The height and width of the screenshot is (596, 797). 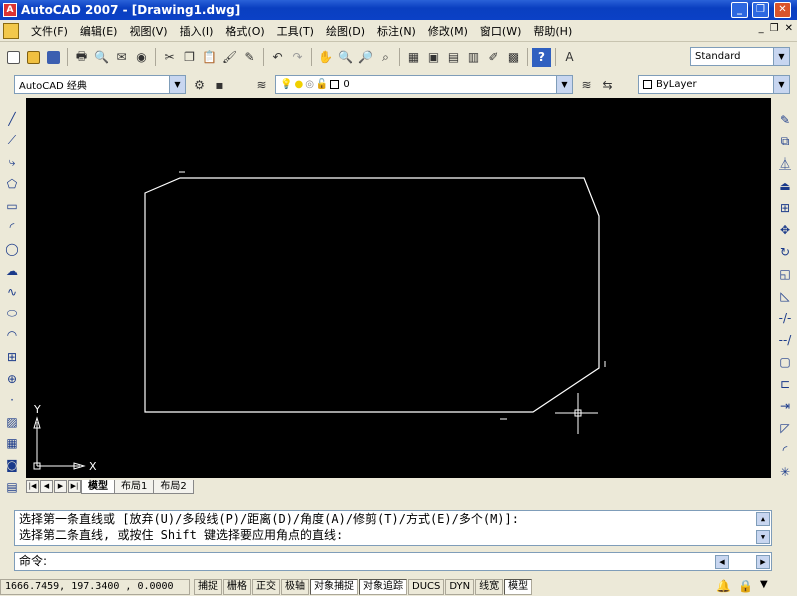 What do you see at coordinates (309, 84) in the screenshot?
I see `layer-viewport-freeze-icon: ◎` at bounding box center [309, 84].